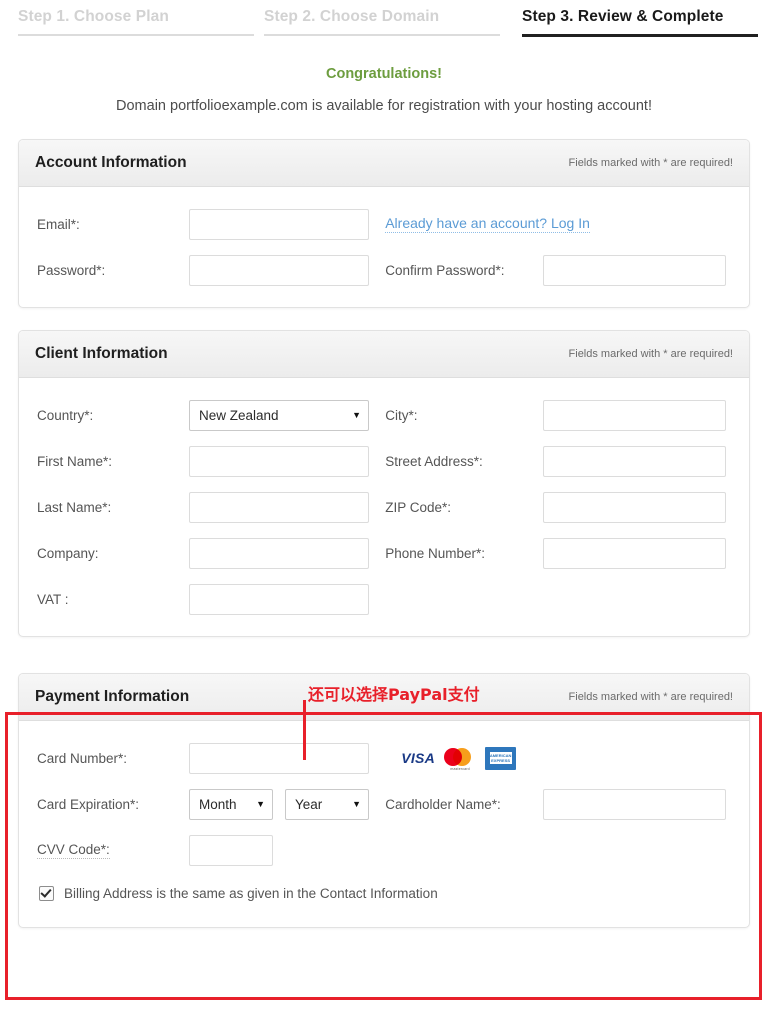  I want to click on billing-address-checkbox, so click(46, 893).